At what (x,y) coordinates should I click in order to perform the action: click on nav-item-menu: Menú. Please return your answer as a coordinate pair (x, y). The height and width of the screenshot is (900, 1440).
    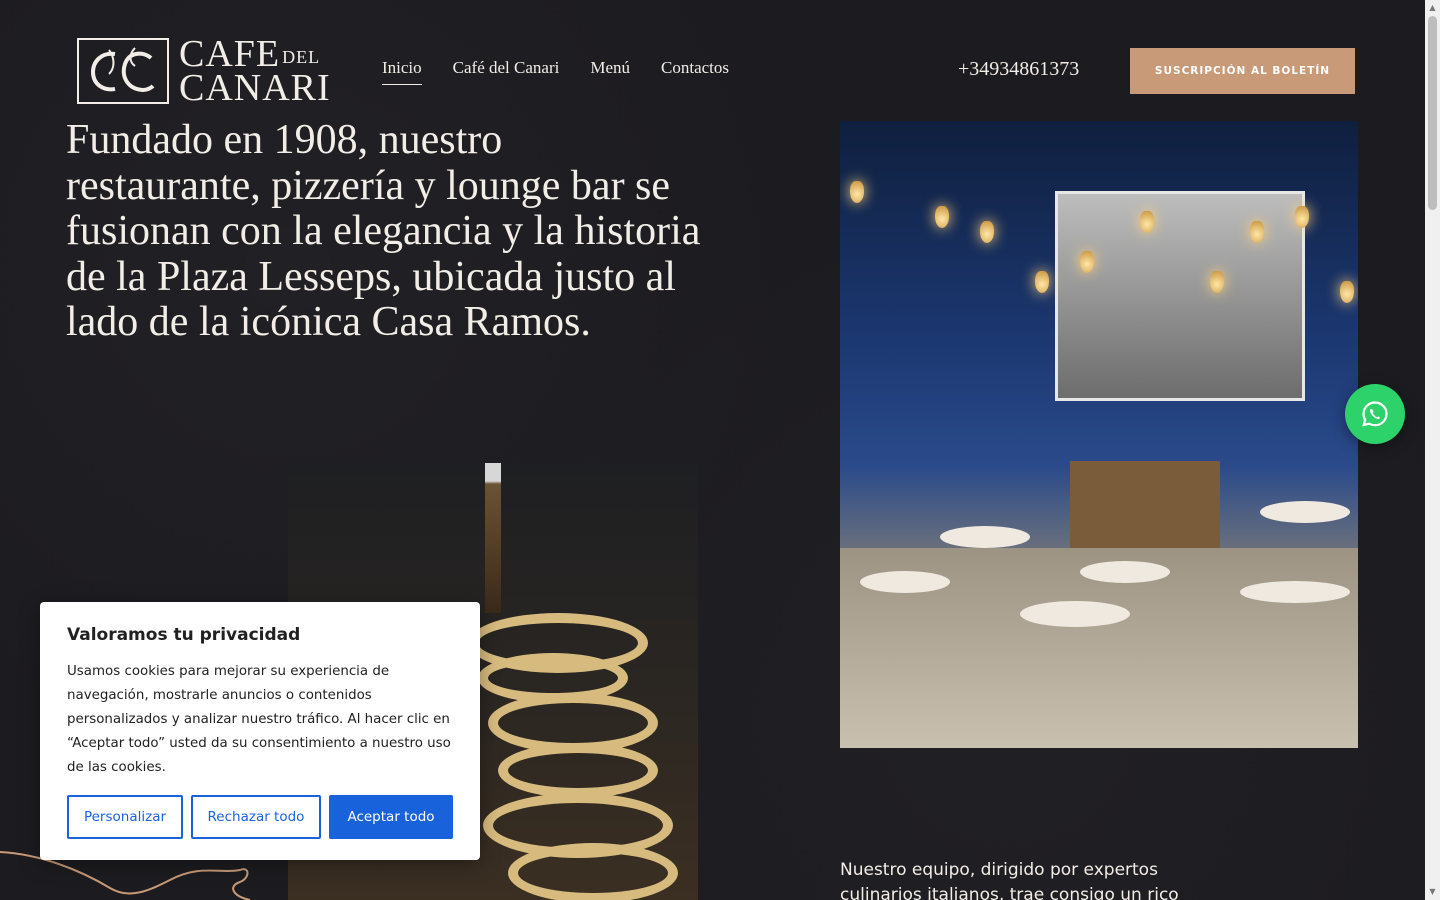
    Looking at the image, I should click on (610, 71).